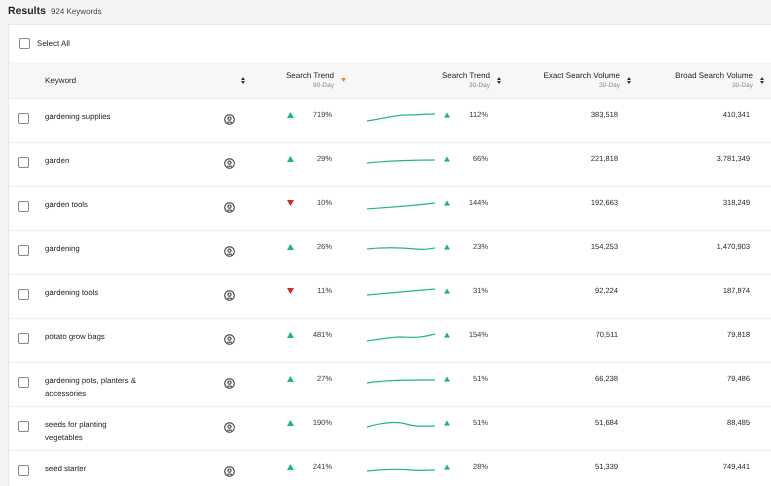 The image size is (771, 486). I want to click on select-all-label: Select All, so click(53, 43).